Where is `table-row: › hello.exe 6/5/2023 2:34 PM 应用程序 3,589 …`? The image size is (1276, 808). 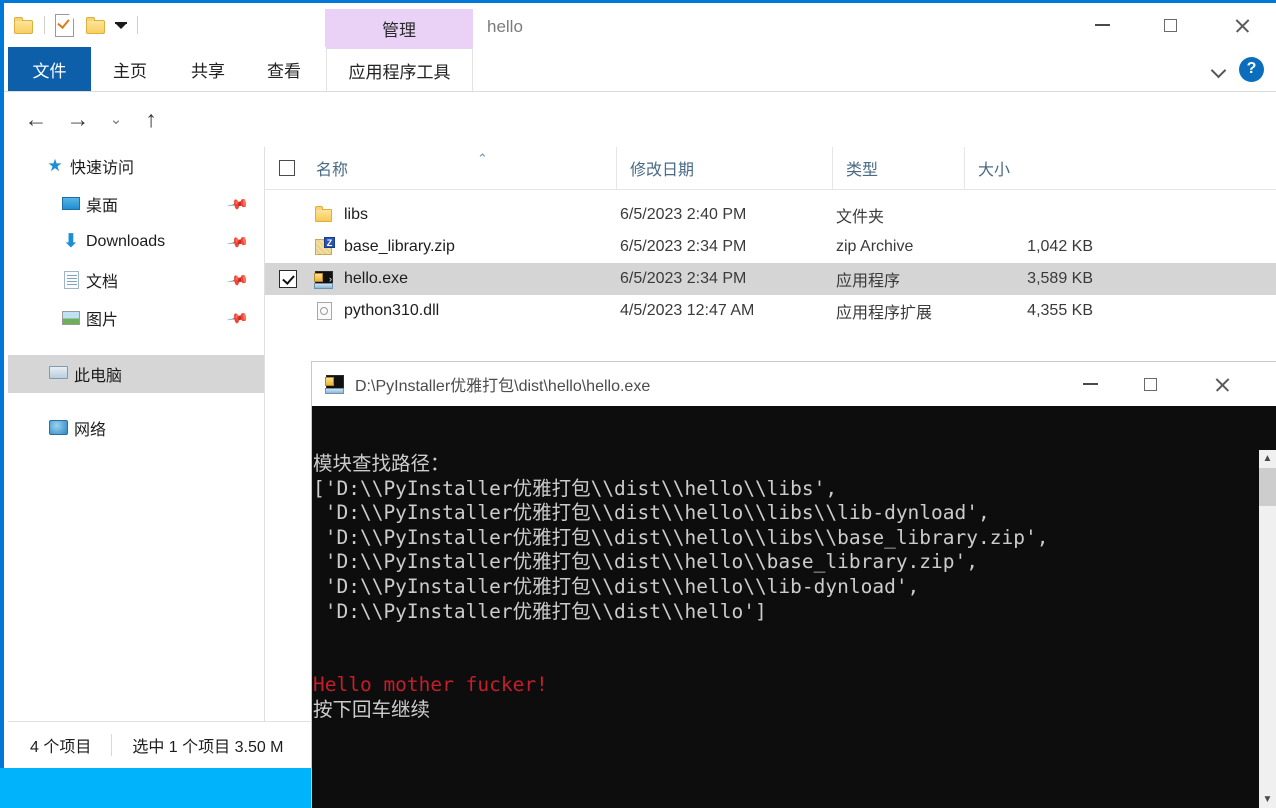
table-row: › hello.exe 6/5/2023 2:34 PM 应用程序 3,589 … is located at coordinates (770, 279).